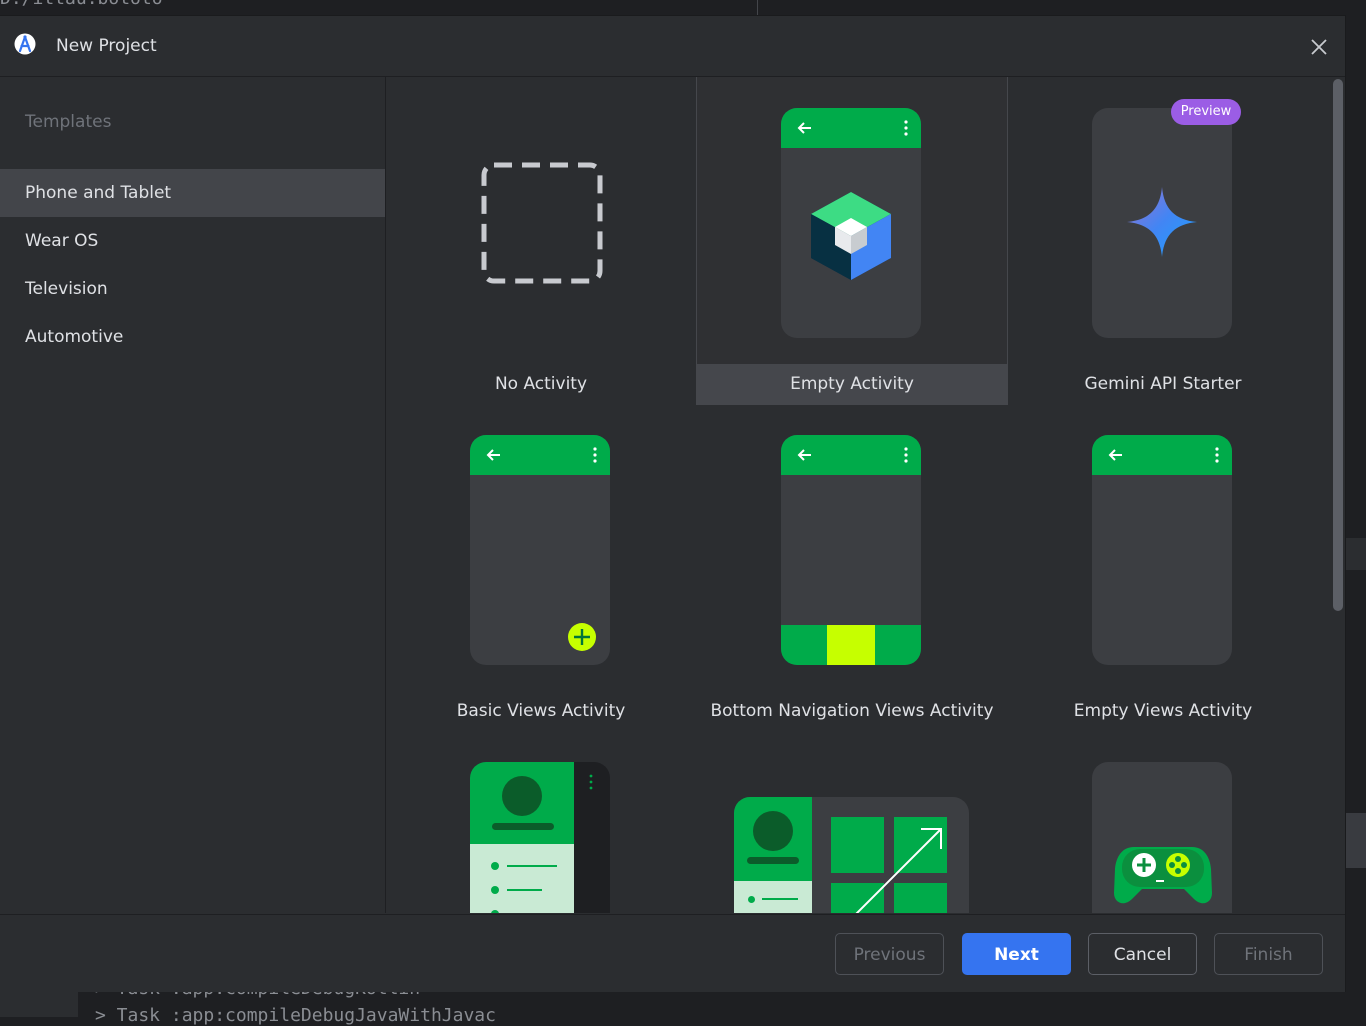  I want to click on template-label: Bottom Navigation Views Activity, so click(852, 711).